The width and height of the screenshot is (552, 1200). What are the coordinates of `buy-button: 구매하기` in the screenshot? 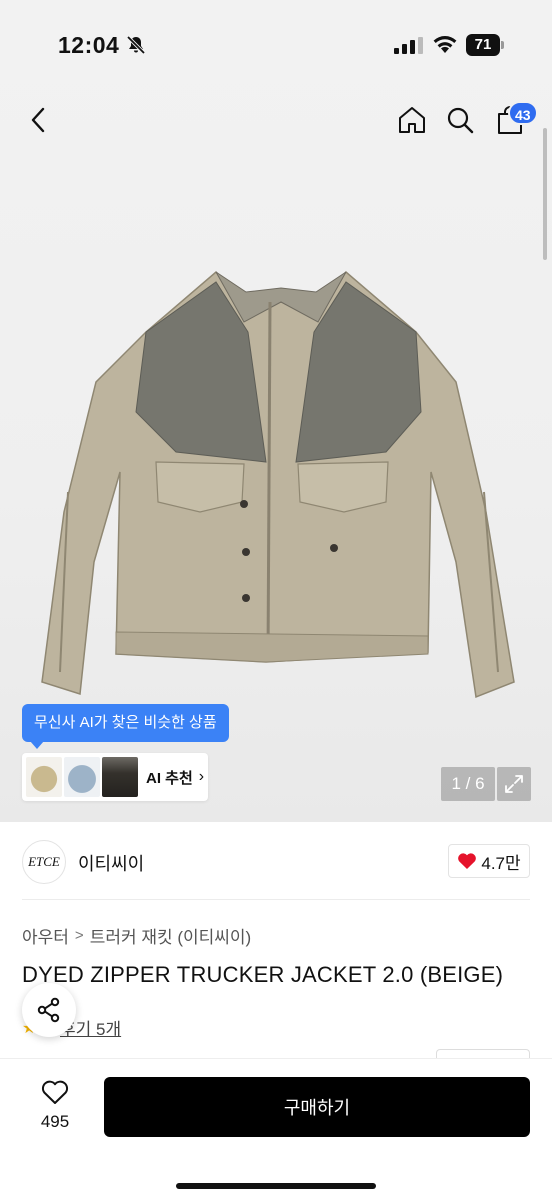 It's located at (317, 1107).